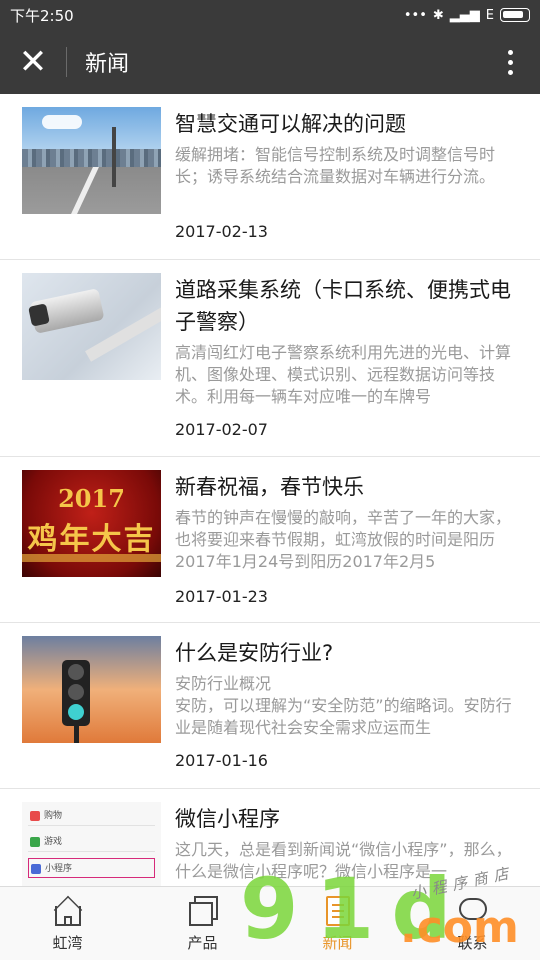 The width and height of the screenshot is (540, 960). What do you see at coordinates (33, 62) in the screenshot?
I see `close-icon: ✕` at bounding box center [33, 62].